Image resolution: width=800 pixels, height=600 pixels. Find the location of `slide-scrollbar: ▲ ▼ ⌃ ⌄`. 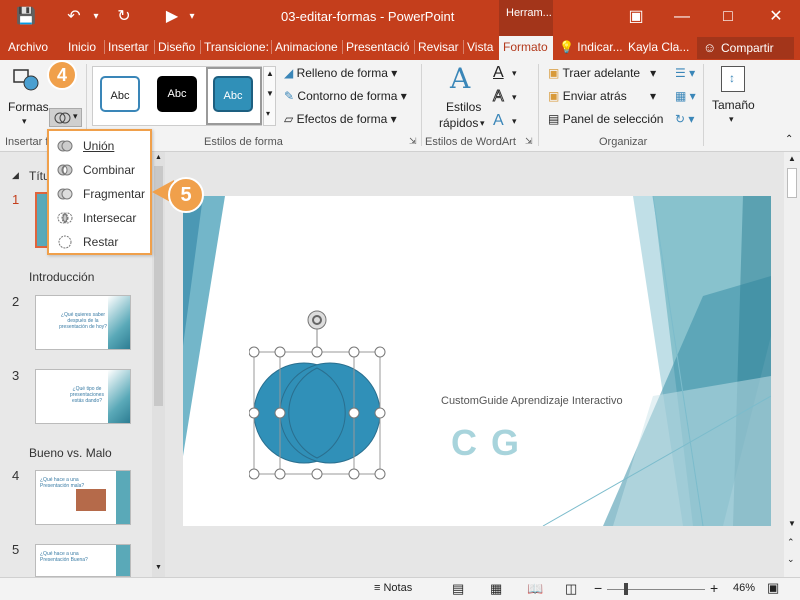

slide-scrollbar: ▲ ▼ ⌃ ⌄ is located at coordinates (792, 364).